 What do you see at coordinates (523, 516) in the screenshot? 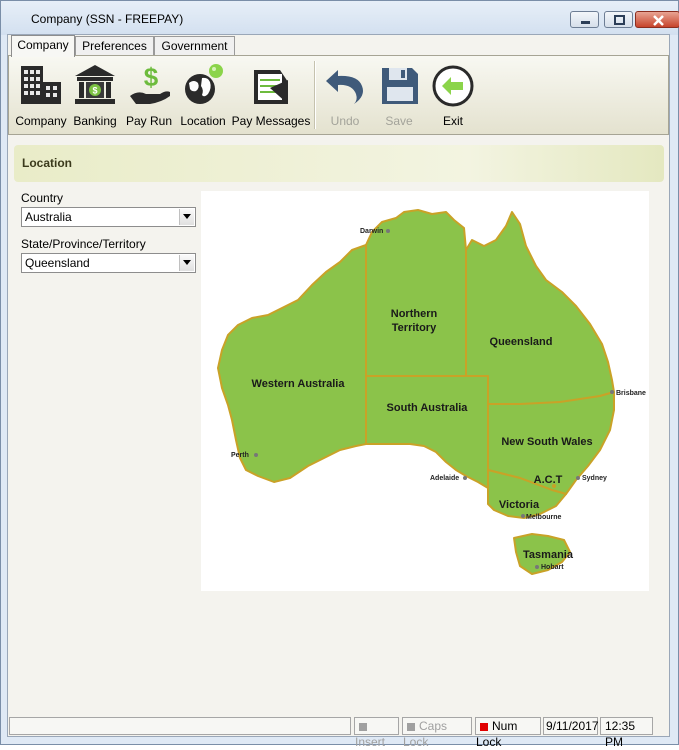
I see `melbourne-dot` at bounding box center [523, 516].